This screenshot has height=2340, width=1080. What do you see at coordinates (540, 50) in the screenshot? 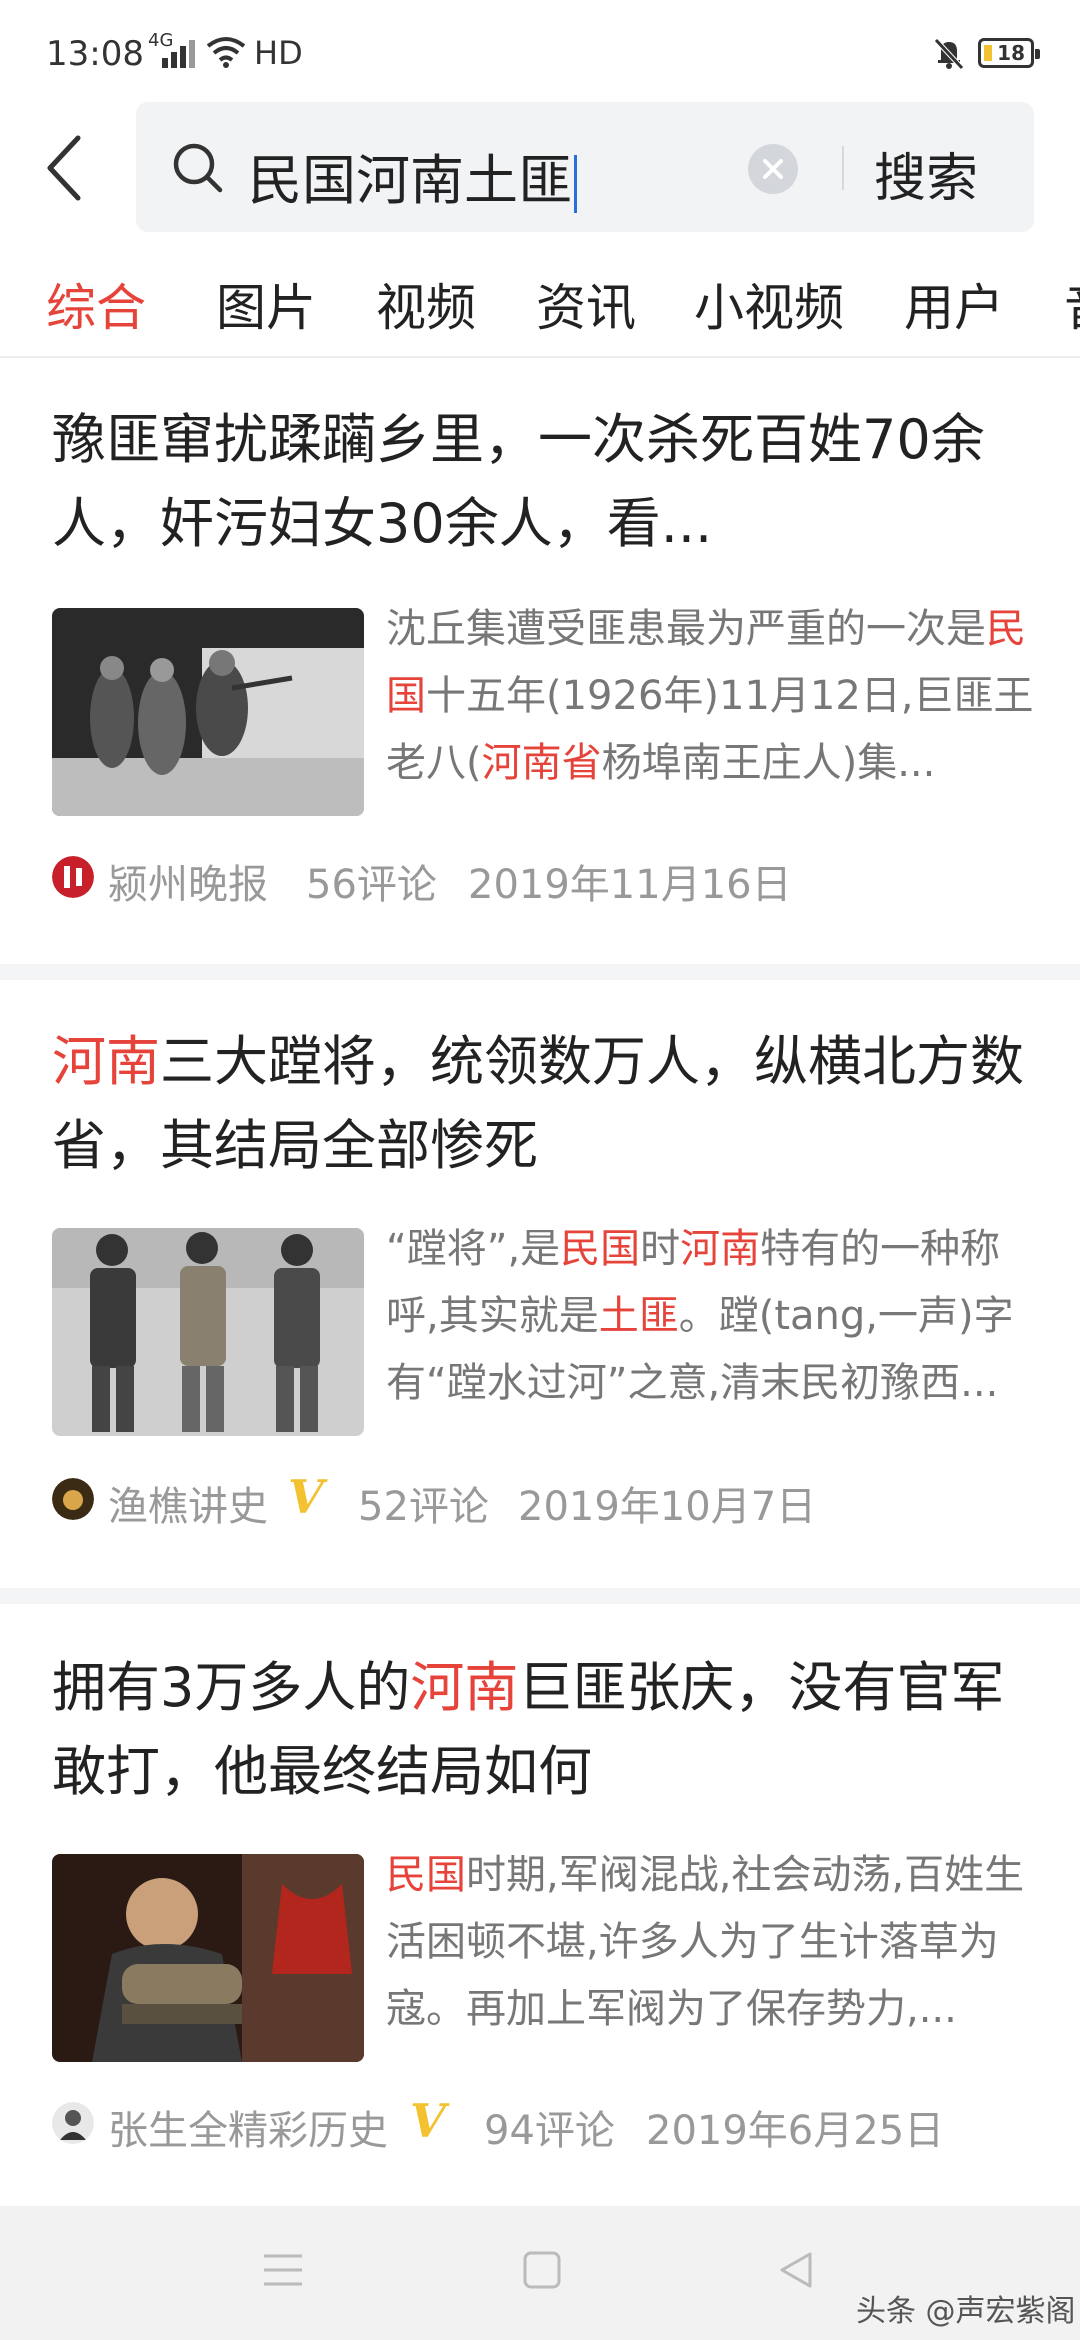
I see `status-bar: 13:08 4G HD 18` at bounding box center [540, 50].